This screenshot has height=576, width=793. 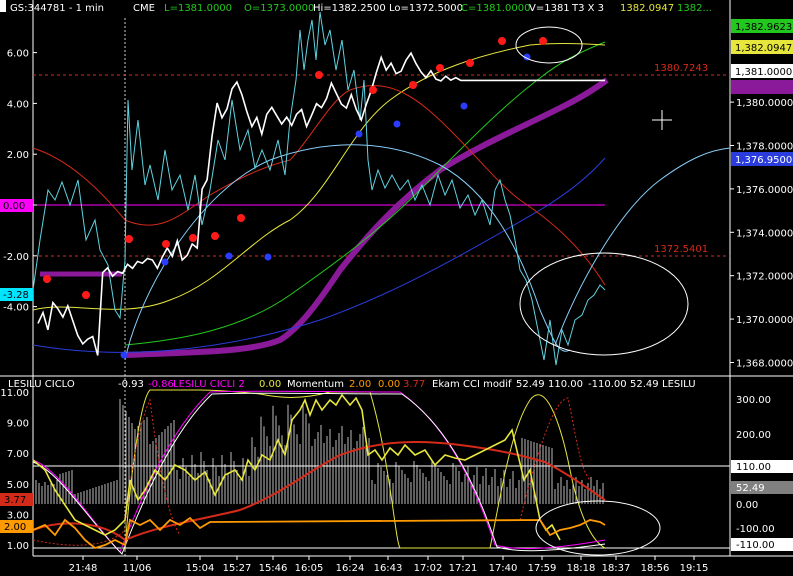 What do you see at coordinates (389, 384) in the screenshot?
I see `lower-ind-3-v2: 0.00` at bounding box center [389, 384].